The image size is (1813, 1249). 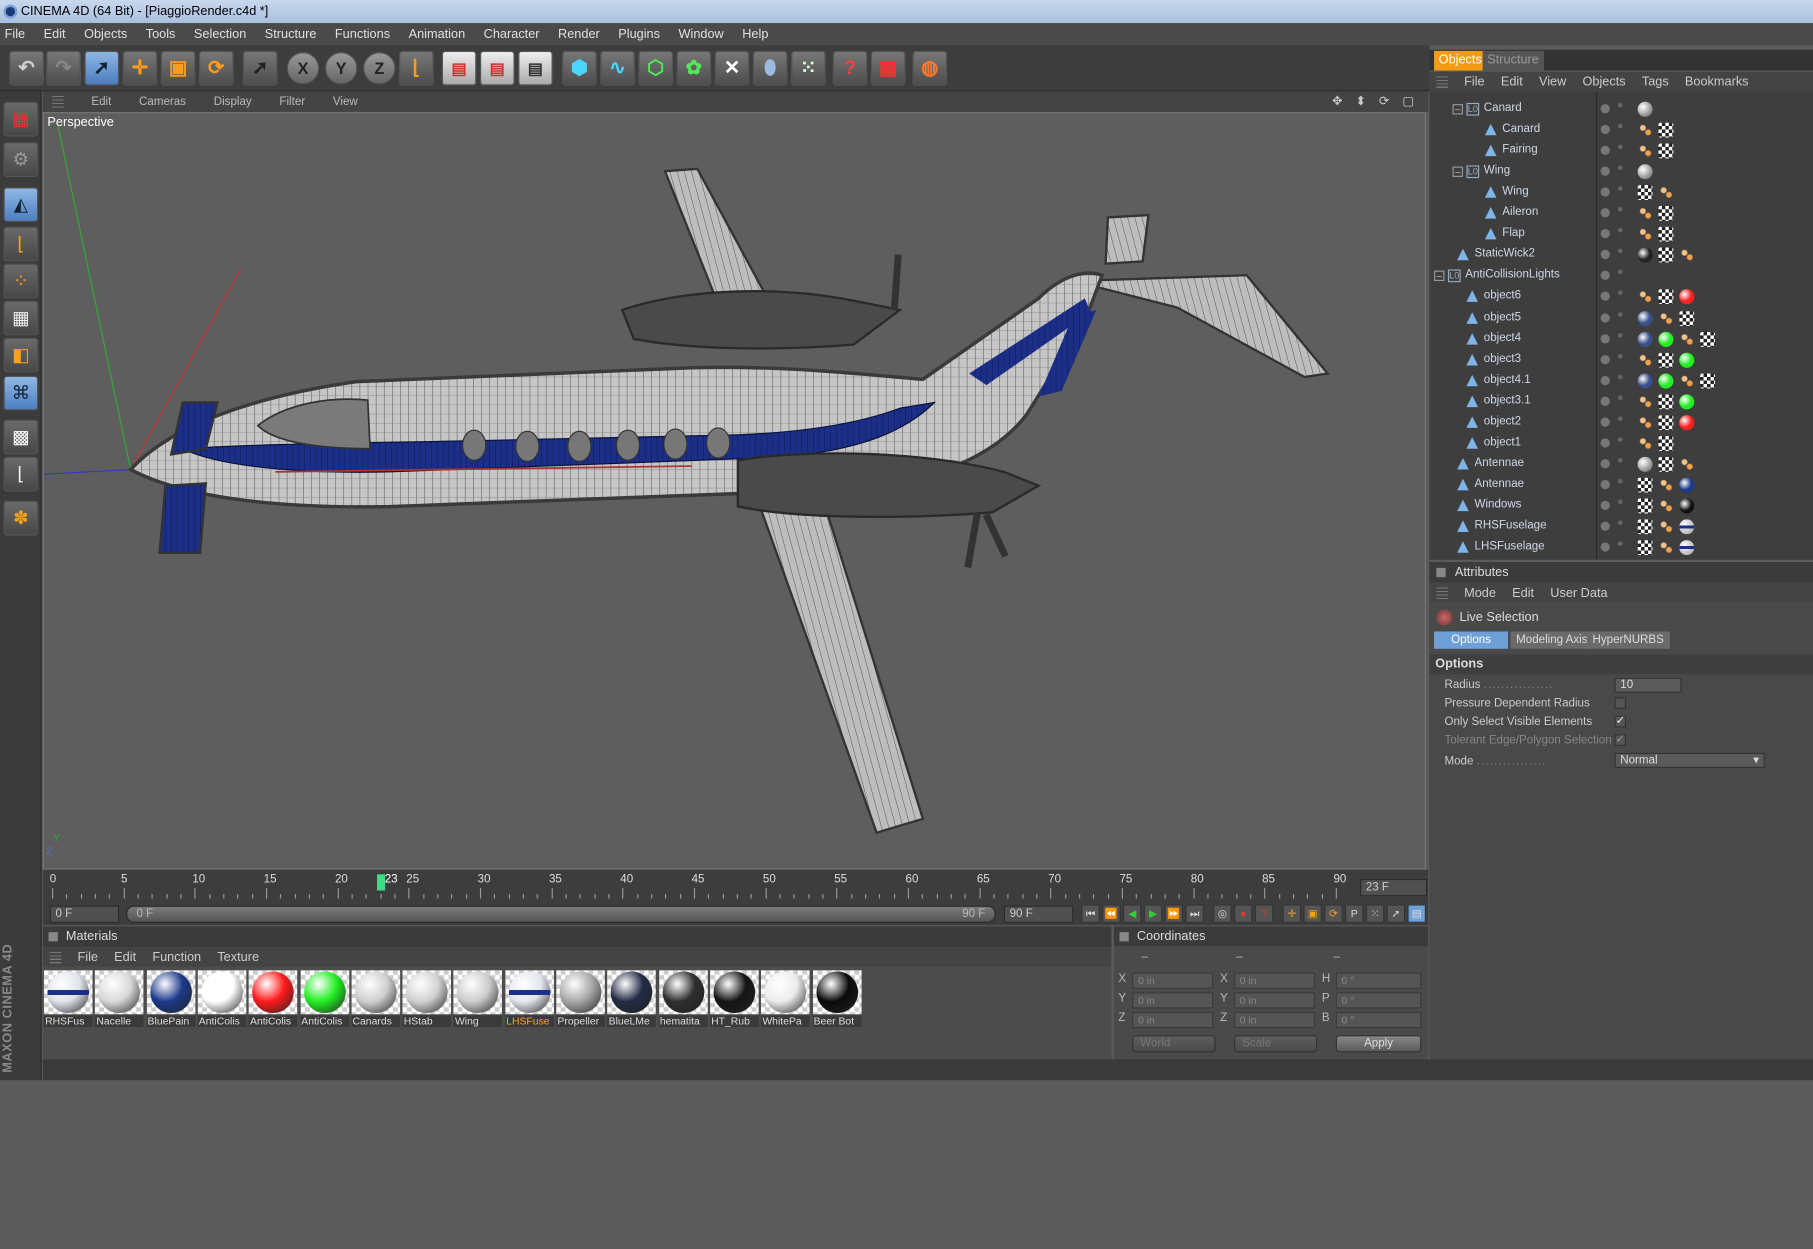 What do you see at coordinates (478, 1000) in the screenshot?
I see `material-swatch: Wing` at bounding box center [478, 1000].